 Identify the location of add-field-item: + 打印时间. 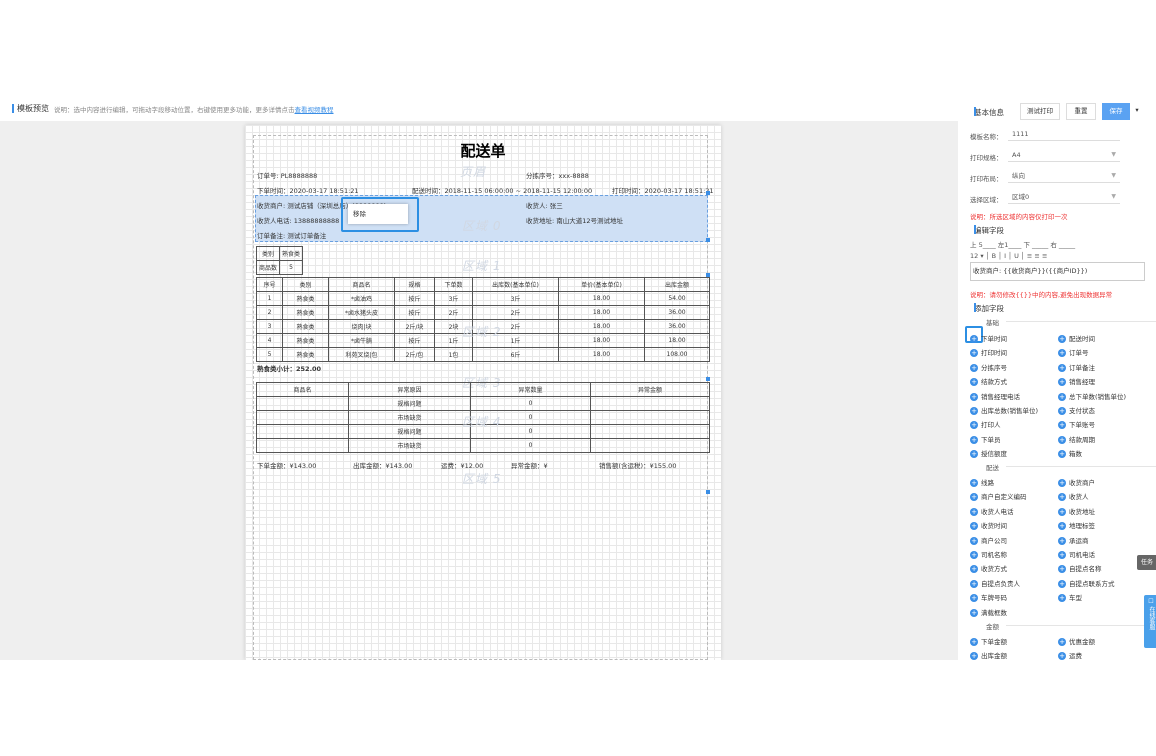
(988, 352).